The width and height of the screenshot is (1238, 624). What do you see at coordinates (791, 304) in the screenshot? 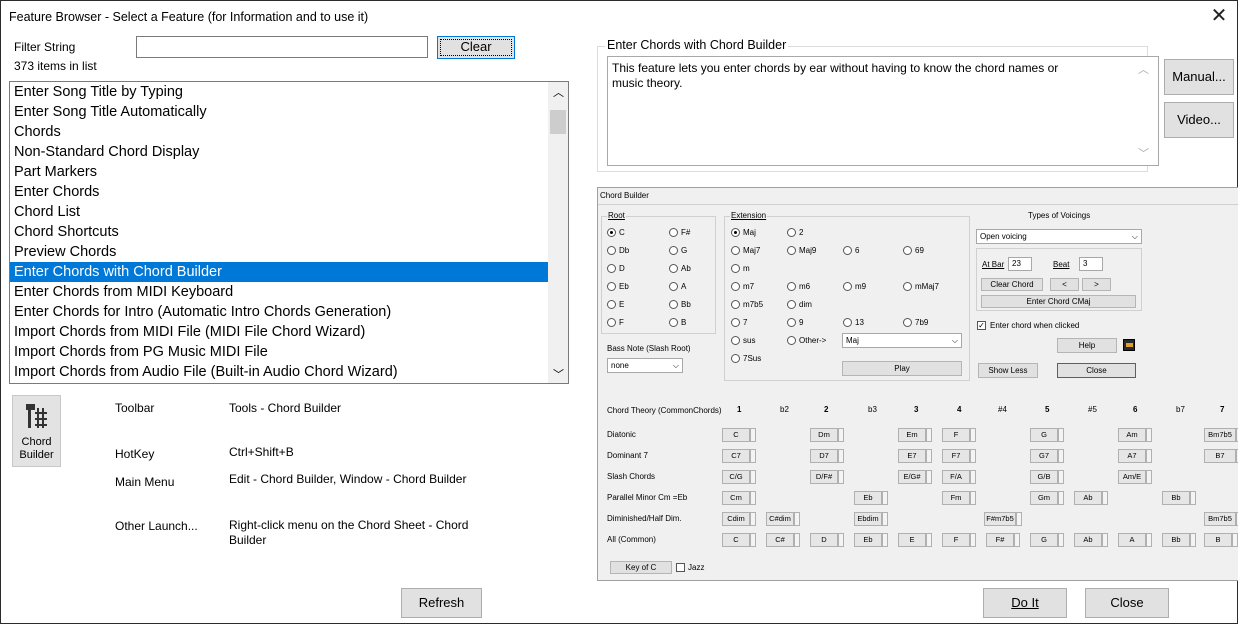
I see `ext-radio-dim` at bounding box center [791, 304].